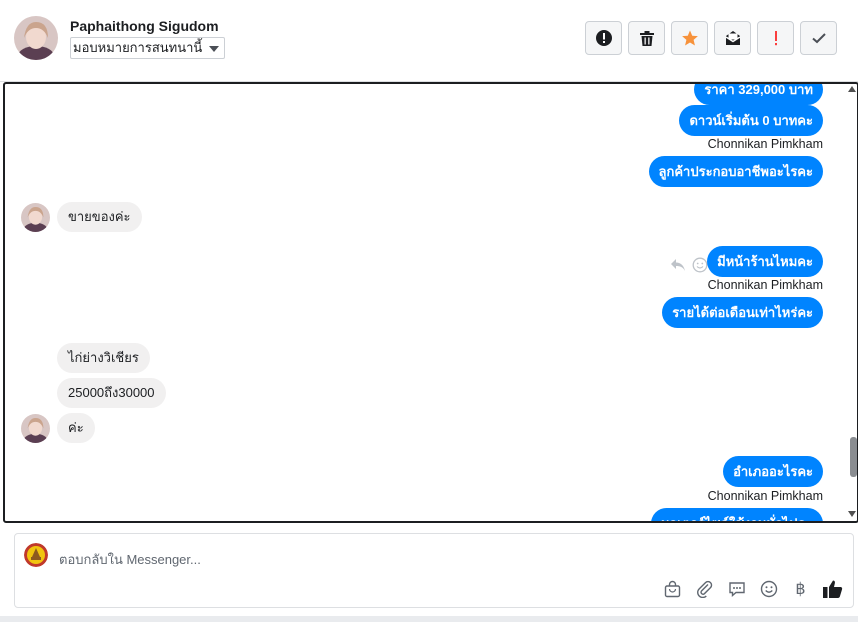 Image resolution: width=858 pixels, height=622 pixels. I want to click on page-bottom-border, so click(429, 619).